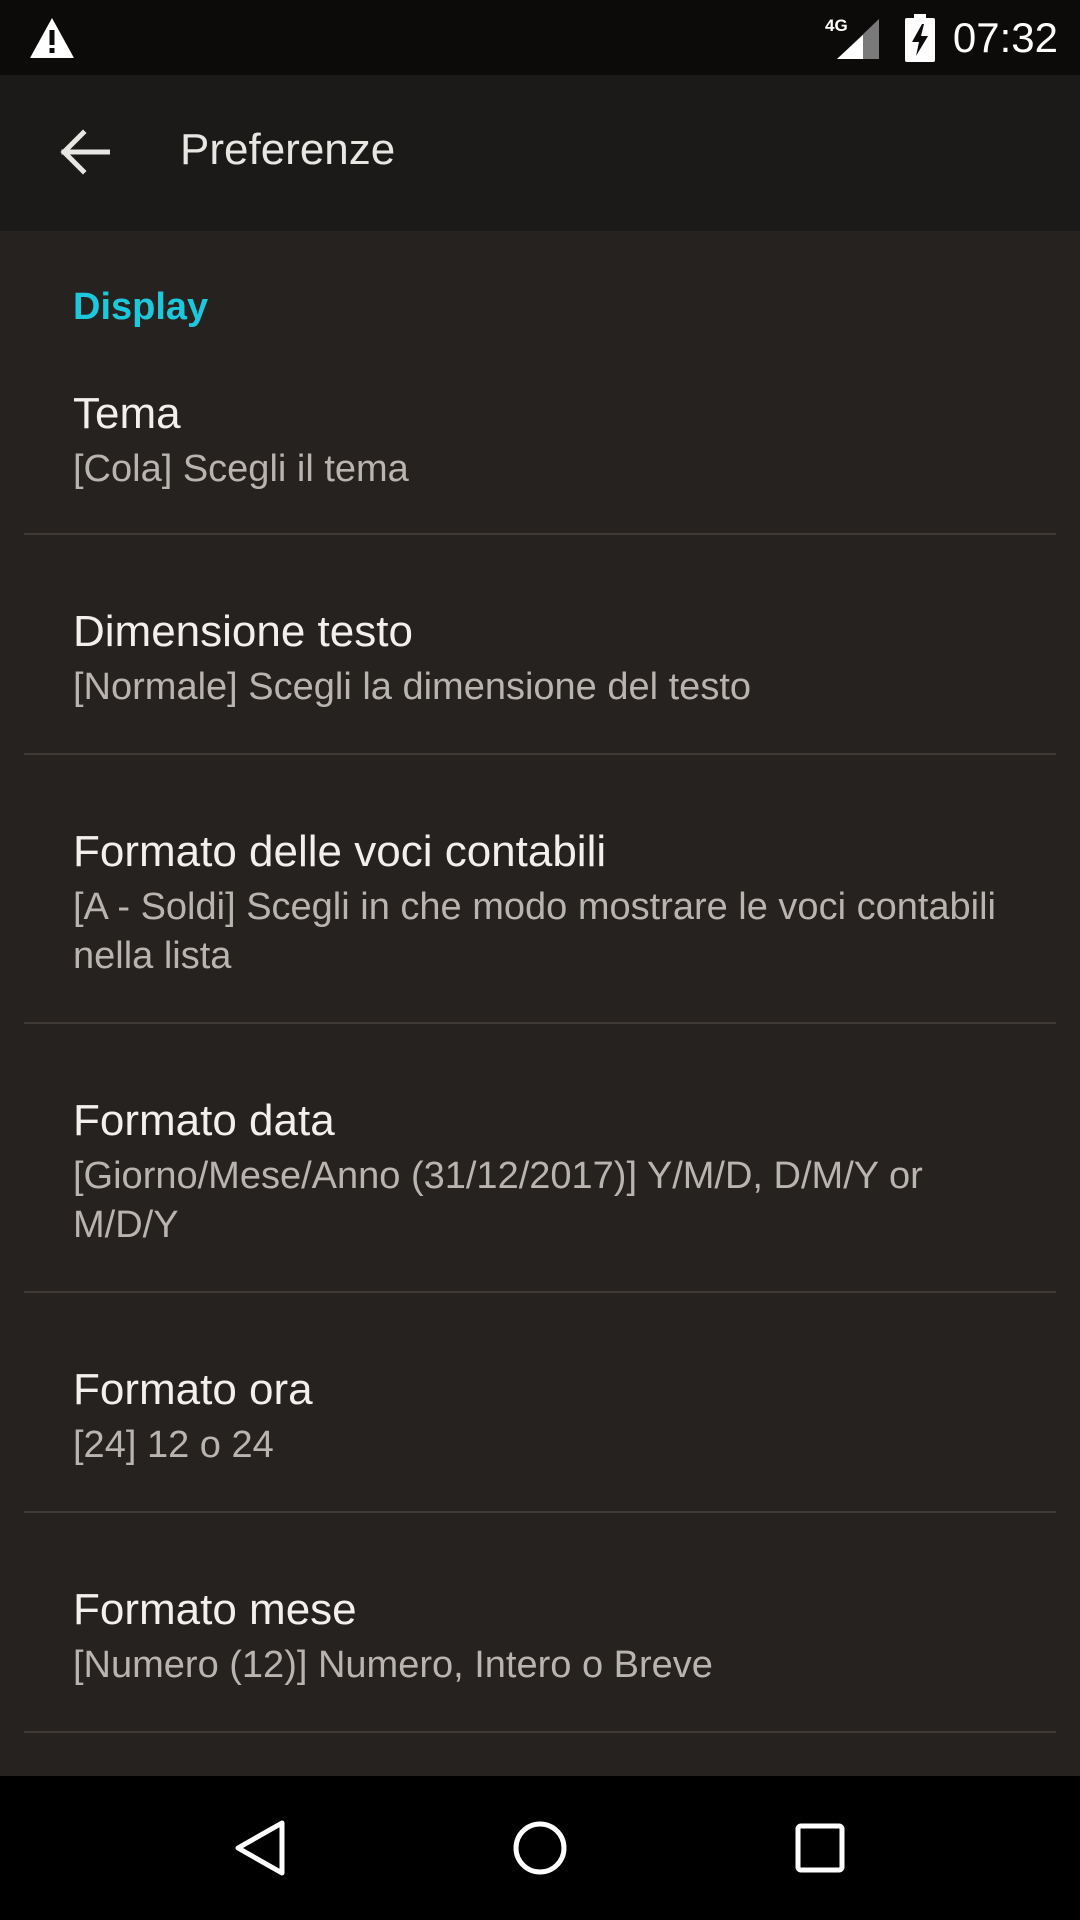 The width and height of the screenshot is (1080, 1920). I want to click on back-button, so click(85, 152).